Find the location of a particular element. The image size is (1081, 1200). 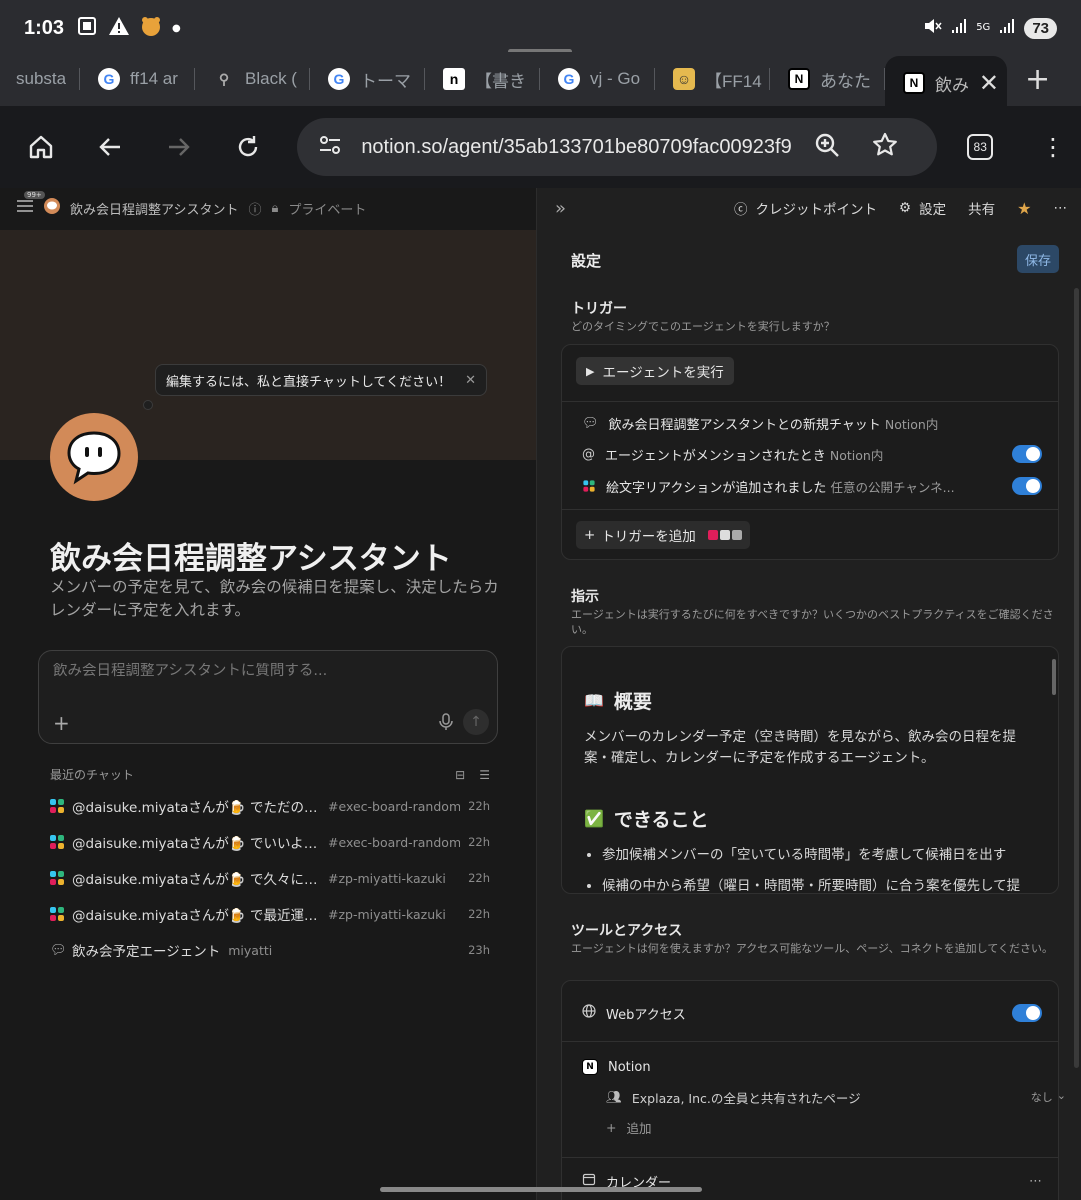

chat-box: + ↑ is located at coordinates (268, 697).